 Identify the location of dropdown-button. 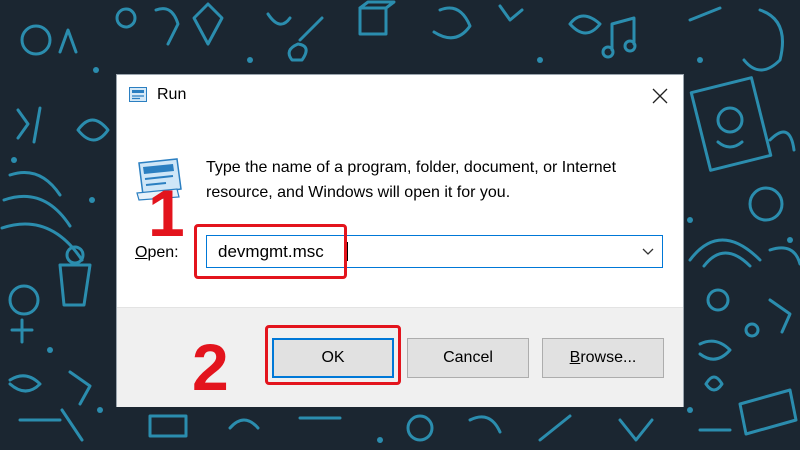
(648, 251).